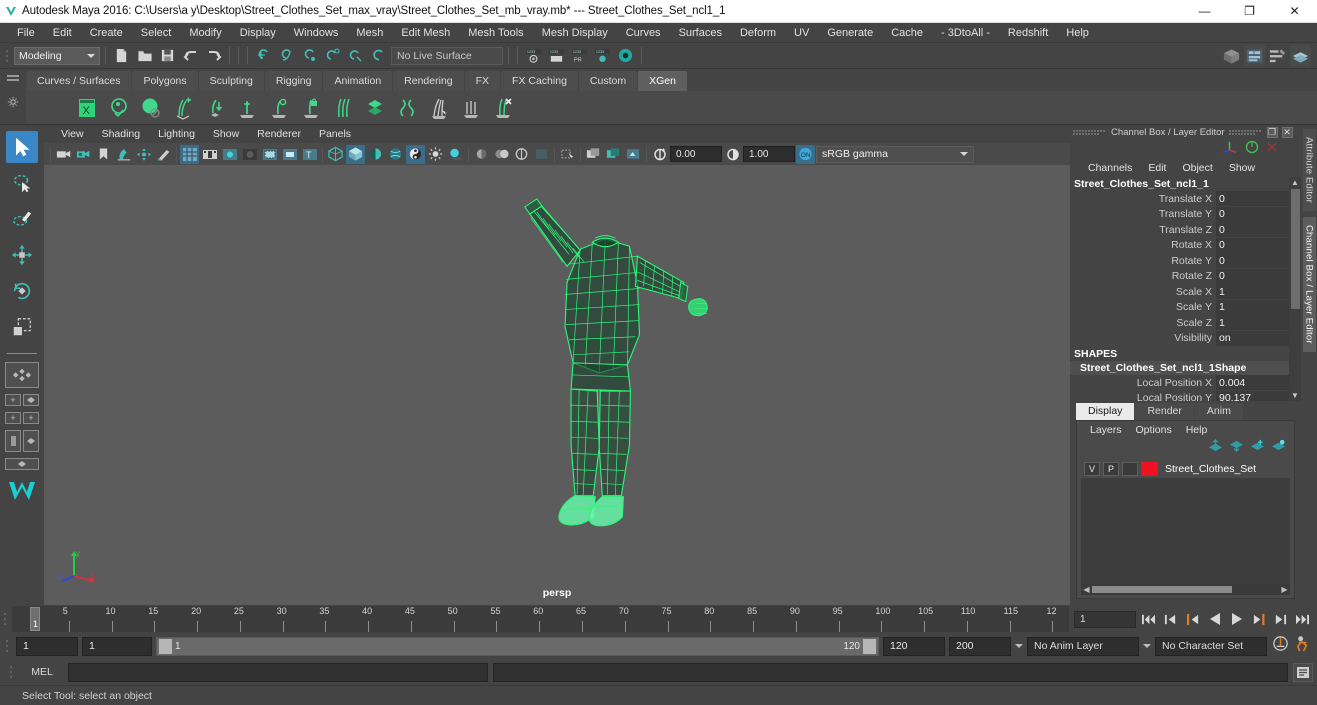  What do you see at coordinates (1197, 430) in the screenshot?
I see `layer-menu-help: Help` at bounding box center [1197, 430].